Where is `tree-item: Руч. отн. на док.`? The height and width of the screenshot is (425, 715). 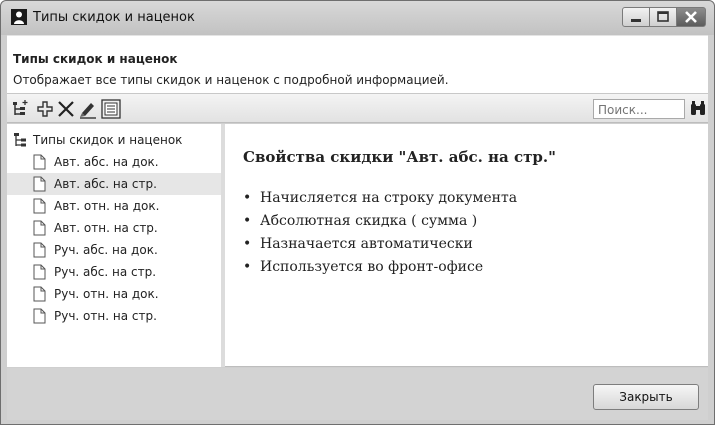 tree-item: Руч. отн. на док. is located at coordinates (114, 294).